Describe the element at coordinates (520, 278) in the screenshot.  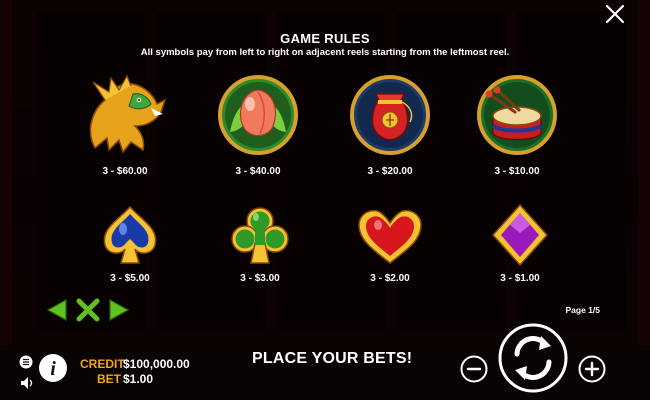
I see `symbol-payout: 3 - $1.00` at that location.